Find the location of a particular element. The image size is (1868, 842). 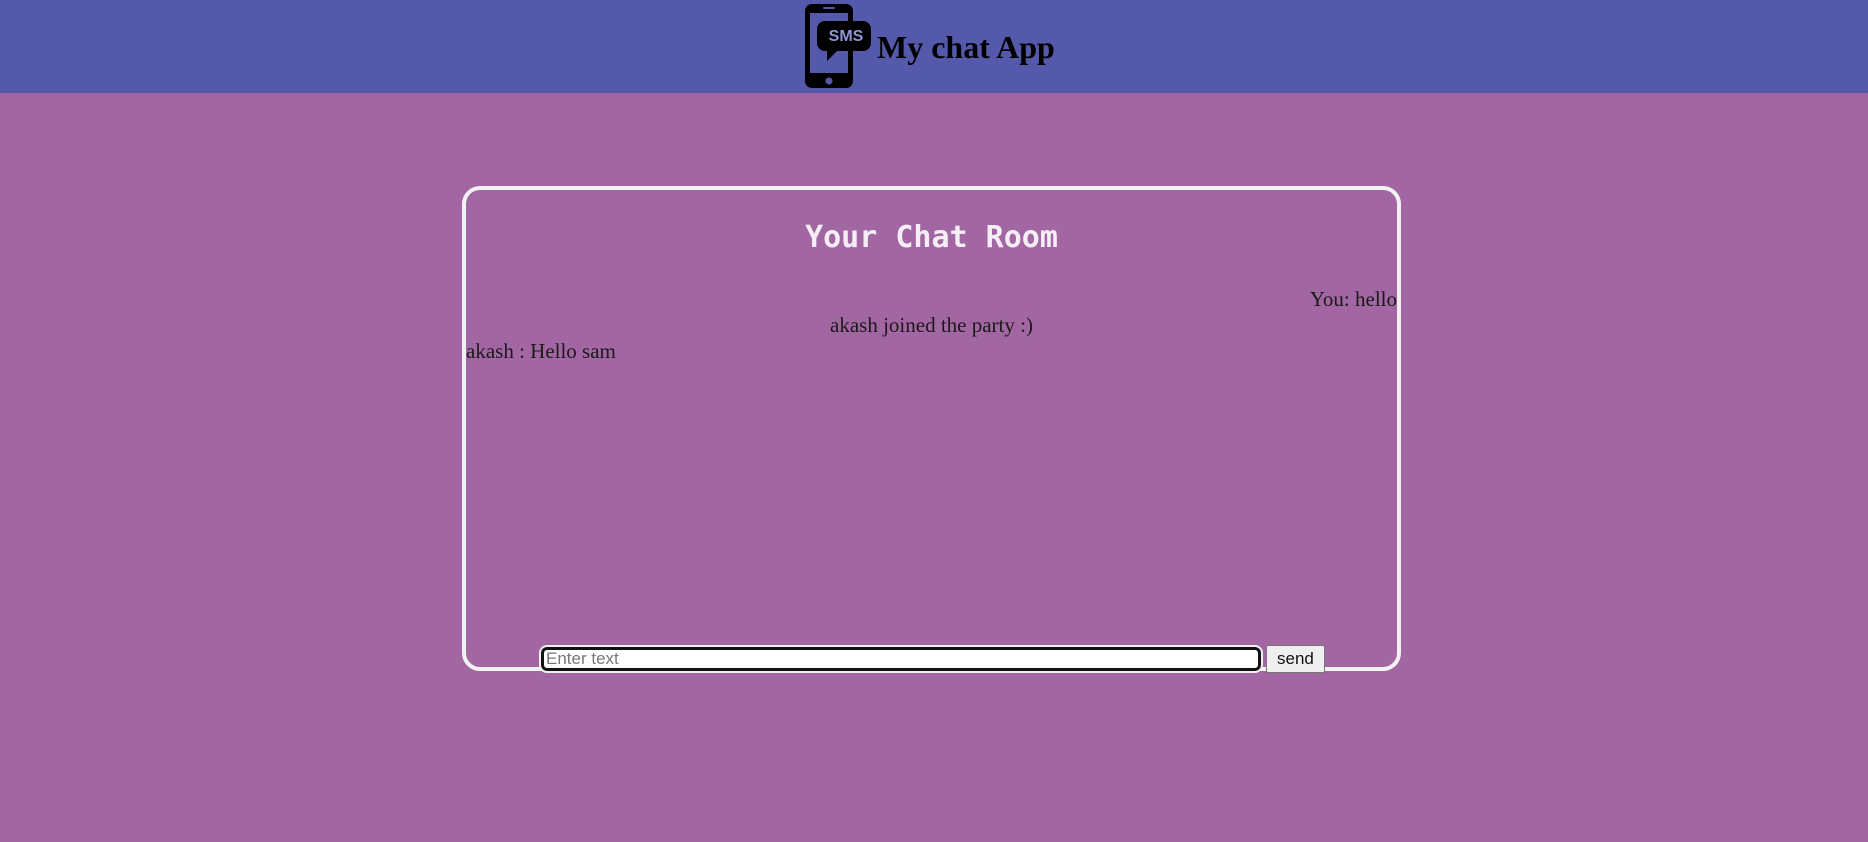

message-own: You: hello is located at coordinates (1353, 299).